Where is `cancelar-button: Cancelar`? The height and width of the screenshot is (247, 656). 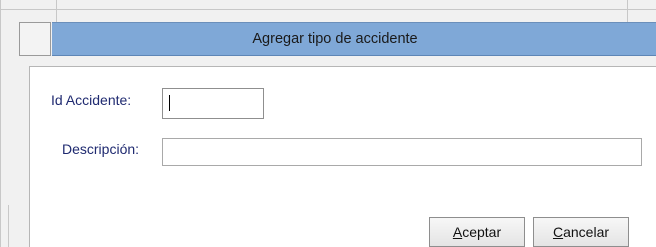 cancelar-button: Cancelar is located at coordinates (581, 232).